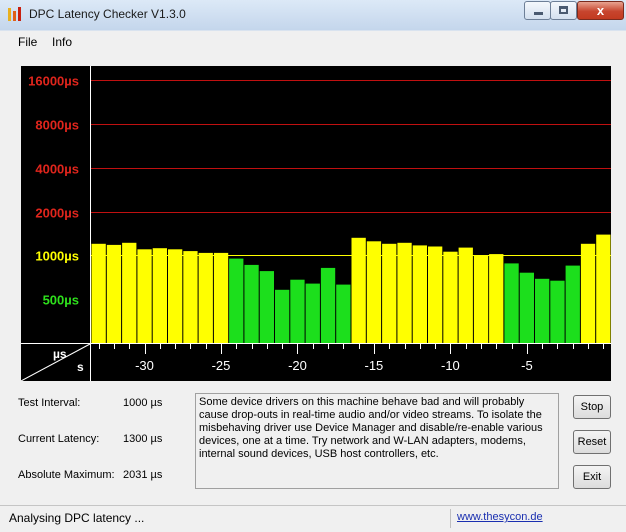 Image resolution: width=626 pixels, height=532 pixels. Describe the element at coordinates (313, 15) in the screenshot. I see `title-bar: DPC Latency Checker V1.3.0 x` at that location.